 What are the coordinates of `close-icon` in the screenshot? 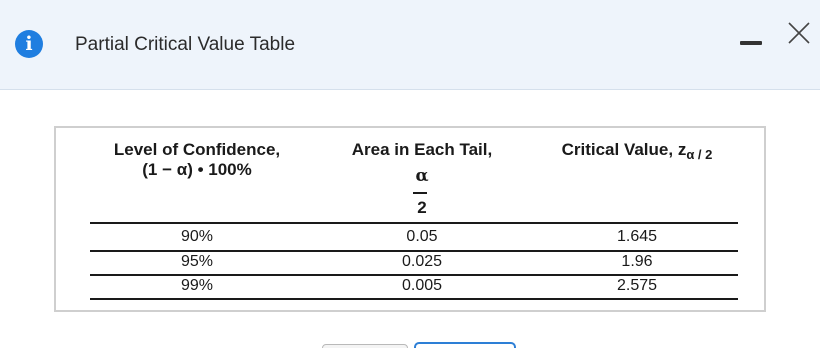 It's located at (799, 33).